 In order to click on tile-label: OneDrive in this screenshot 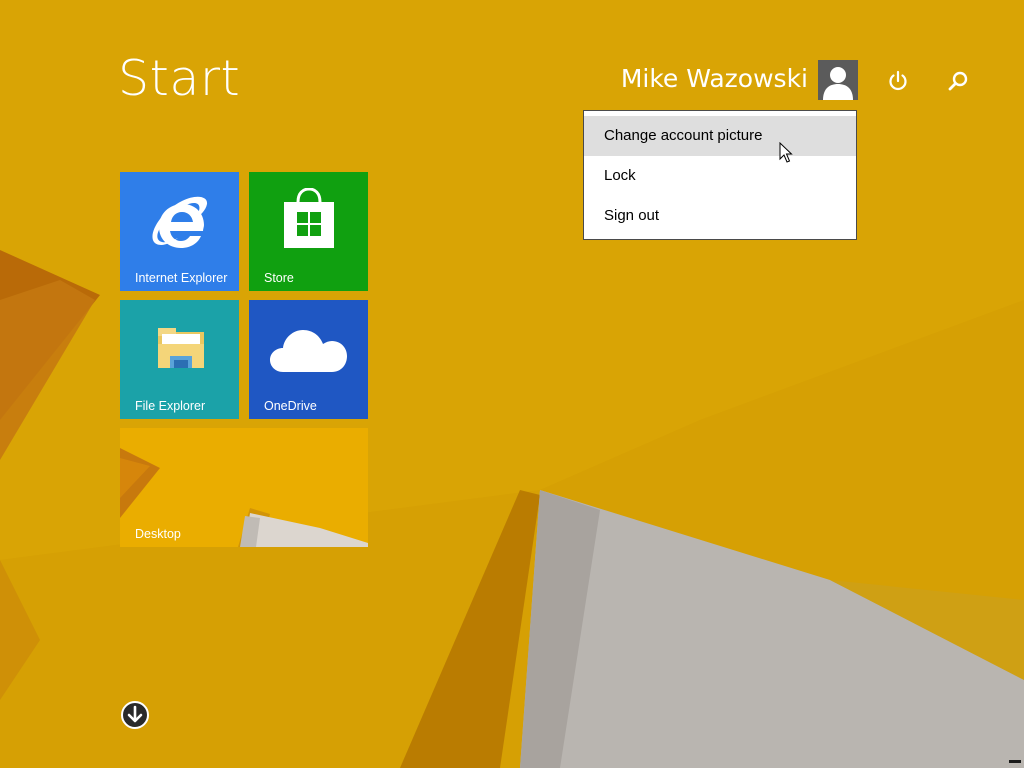, I will do `click(290, 406)`.